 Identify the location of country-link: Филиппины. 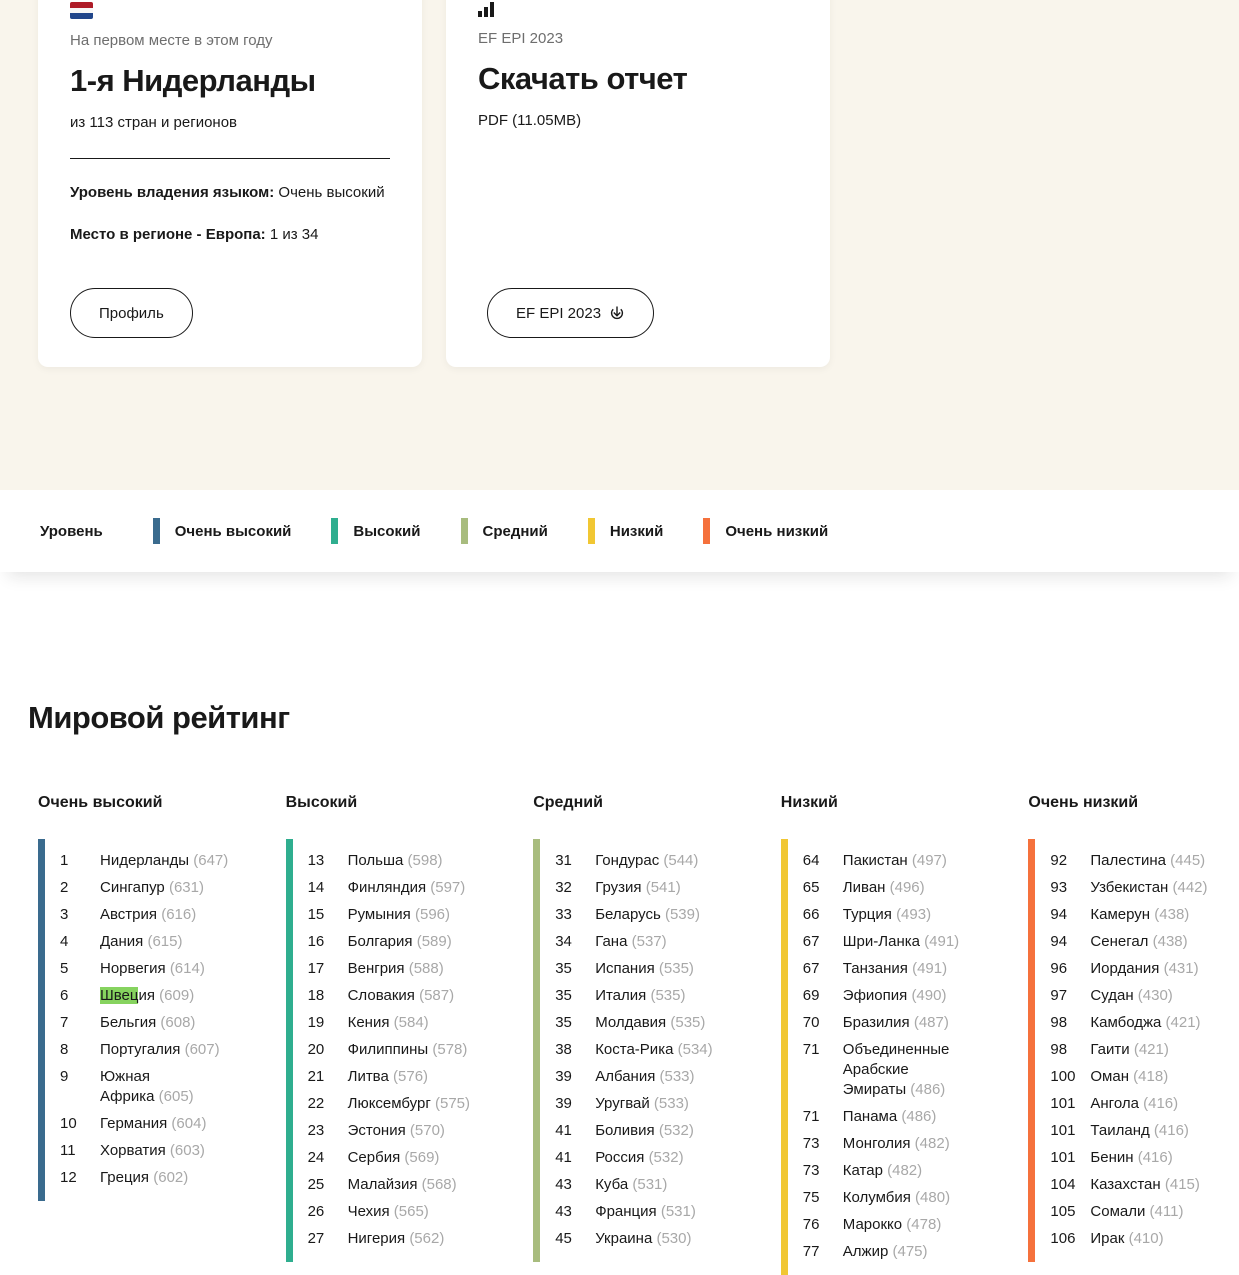
(390, 1049).